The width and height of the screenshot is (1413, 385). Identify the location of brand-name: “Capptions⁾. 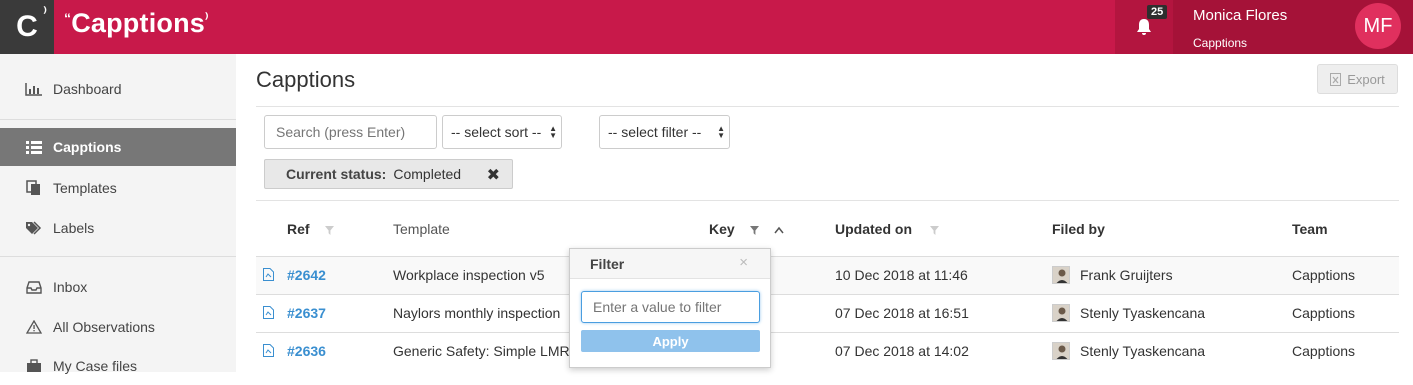
(136, 23).